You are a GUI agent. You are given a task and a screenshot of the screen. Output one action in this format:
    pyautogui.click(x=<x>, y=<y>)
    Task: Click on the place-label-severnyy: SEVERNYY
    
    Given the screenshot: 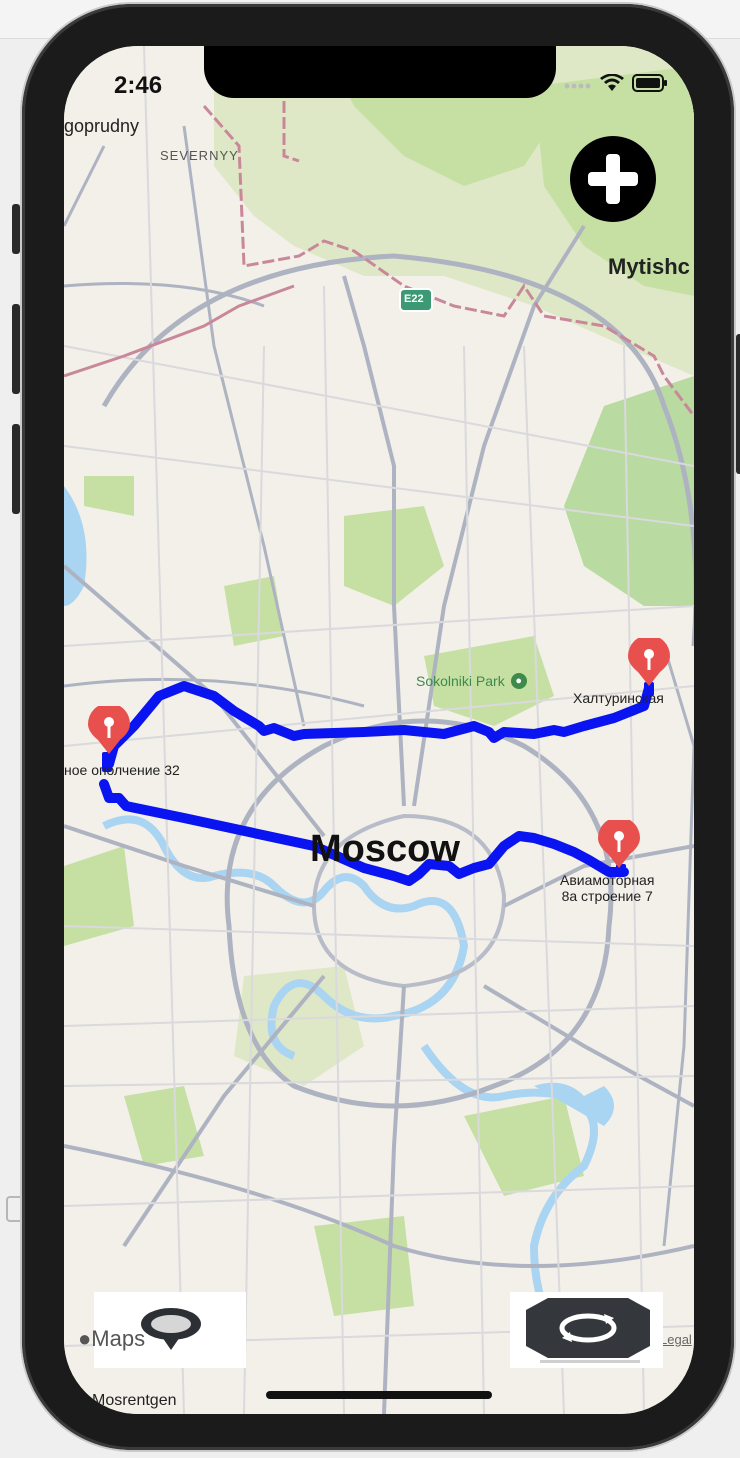 What is the action you would take?
    pyautogui.click(x=199, y=155)
    